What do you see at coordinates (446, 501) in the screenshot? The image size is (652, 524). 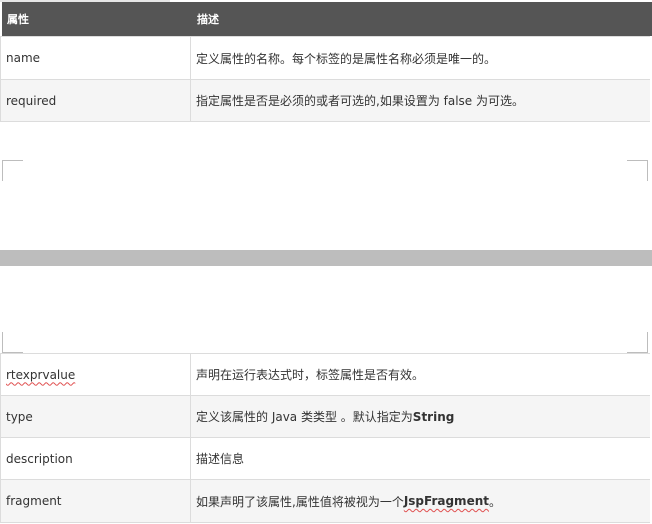 I see `desc-fragment-bold: JspFragment` at bounding box center [446, 501].